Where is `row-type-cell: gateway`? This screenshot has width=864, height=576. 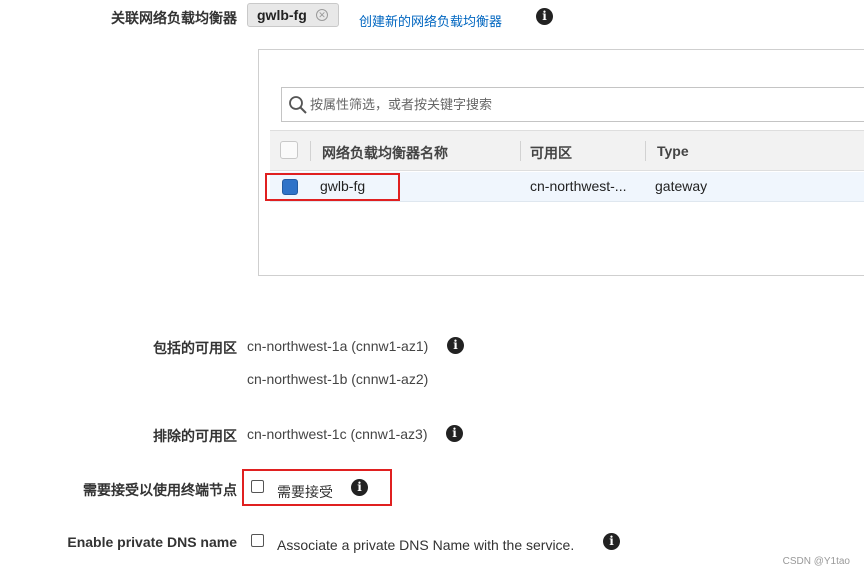
row-type-cell: gateway is located at coordinates (681, 186).